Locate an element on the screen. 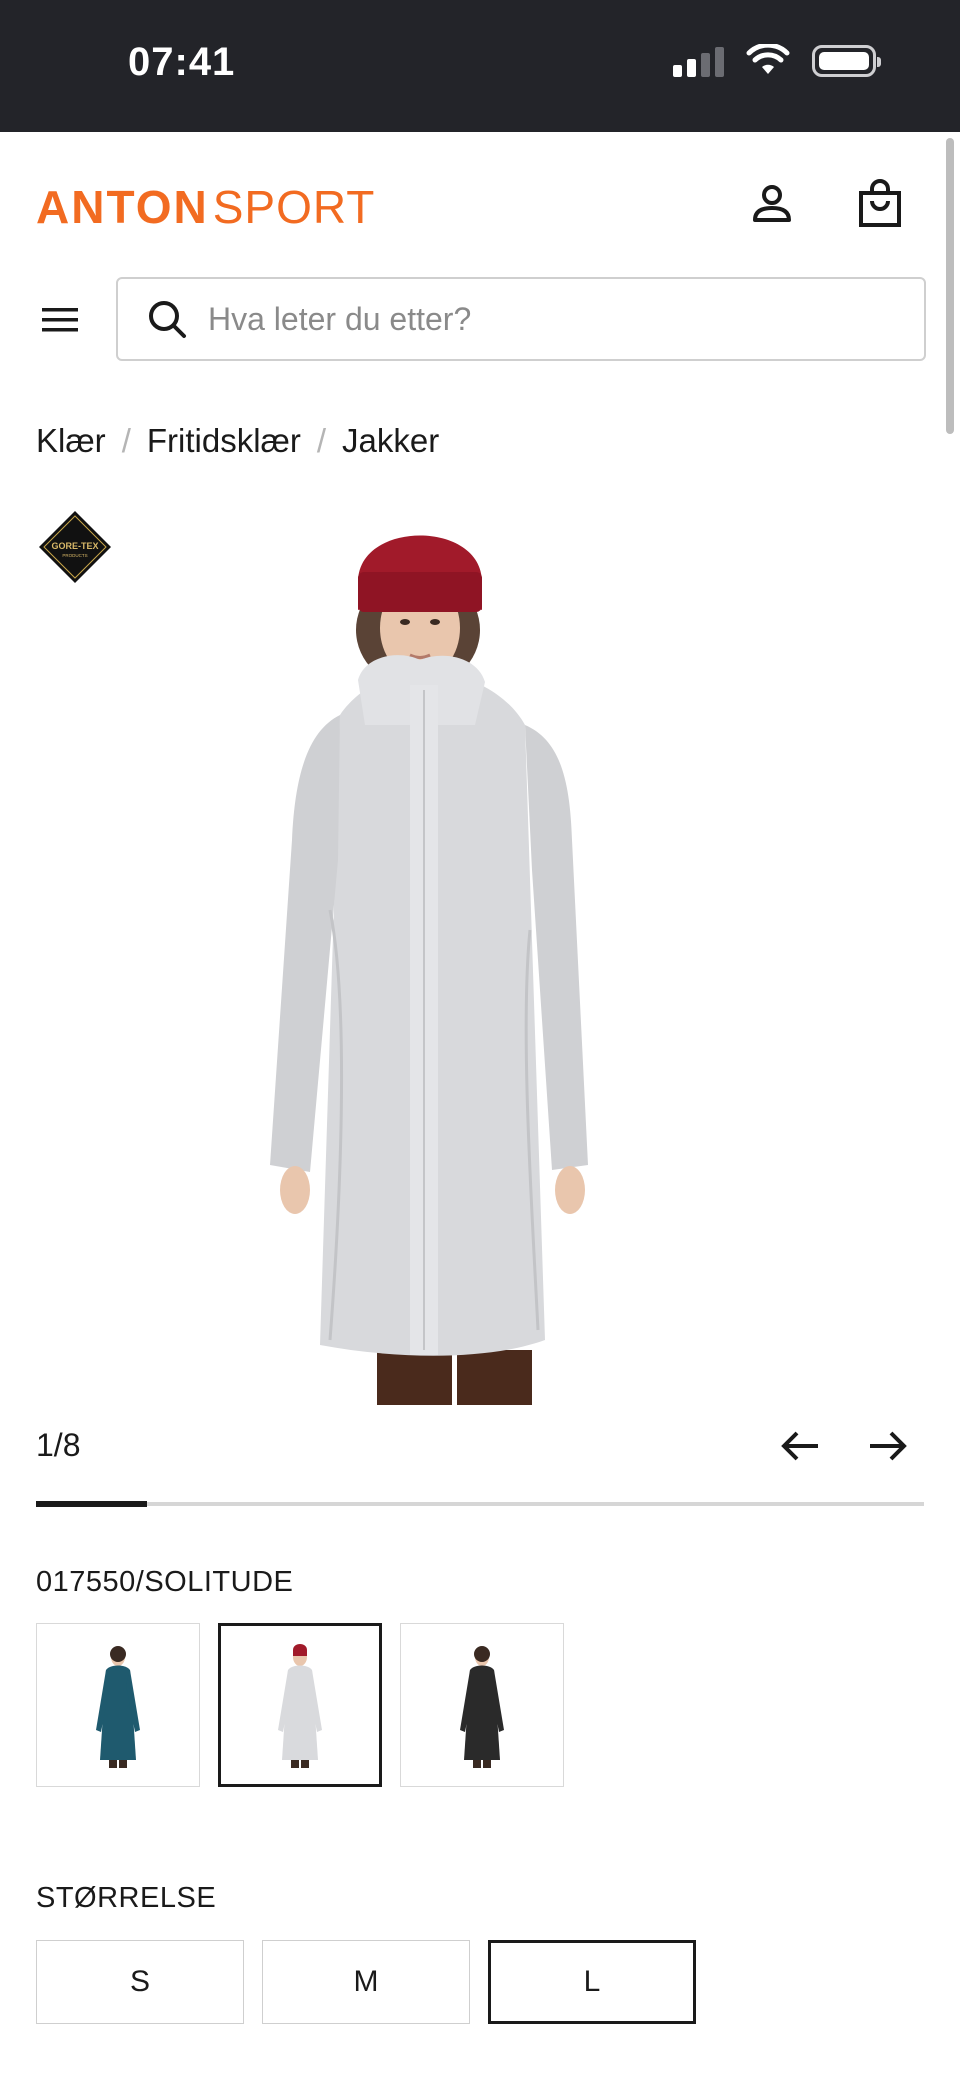 Image resolution: width=960 pixels, height=2081 pixels. breadcrumb-item-fritidsklaer: Fritidsklær is located at coordinates (224, 441).